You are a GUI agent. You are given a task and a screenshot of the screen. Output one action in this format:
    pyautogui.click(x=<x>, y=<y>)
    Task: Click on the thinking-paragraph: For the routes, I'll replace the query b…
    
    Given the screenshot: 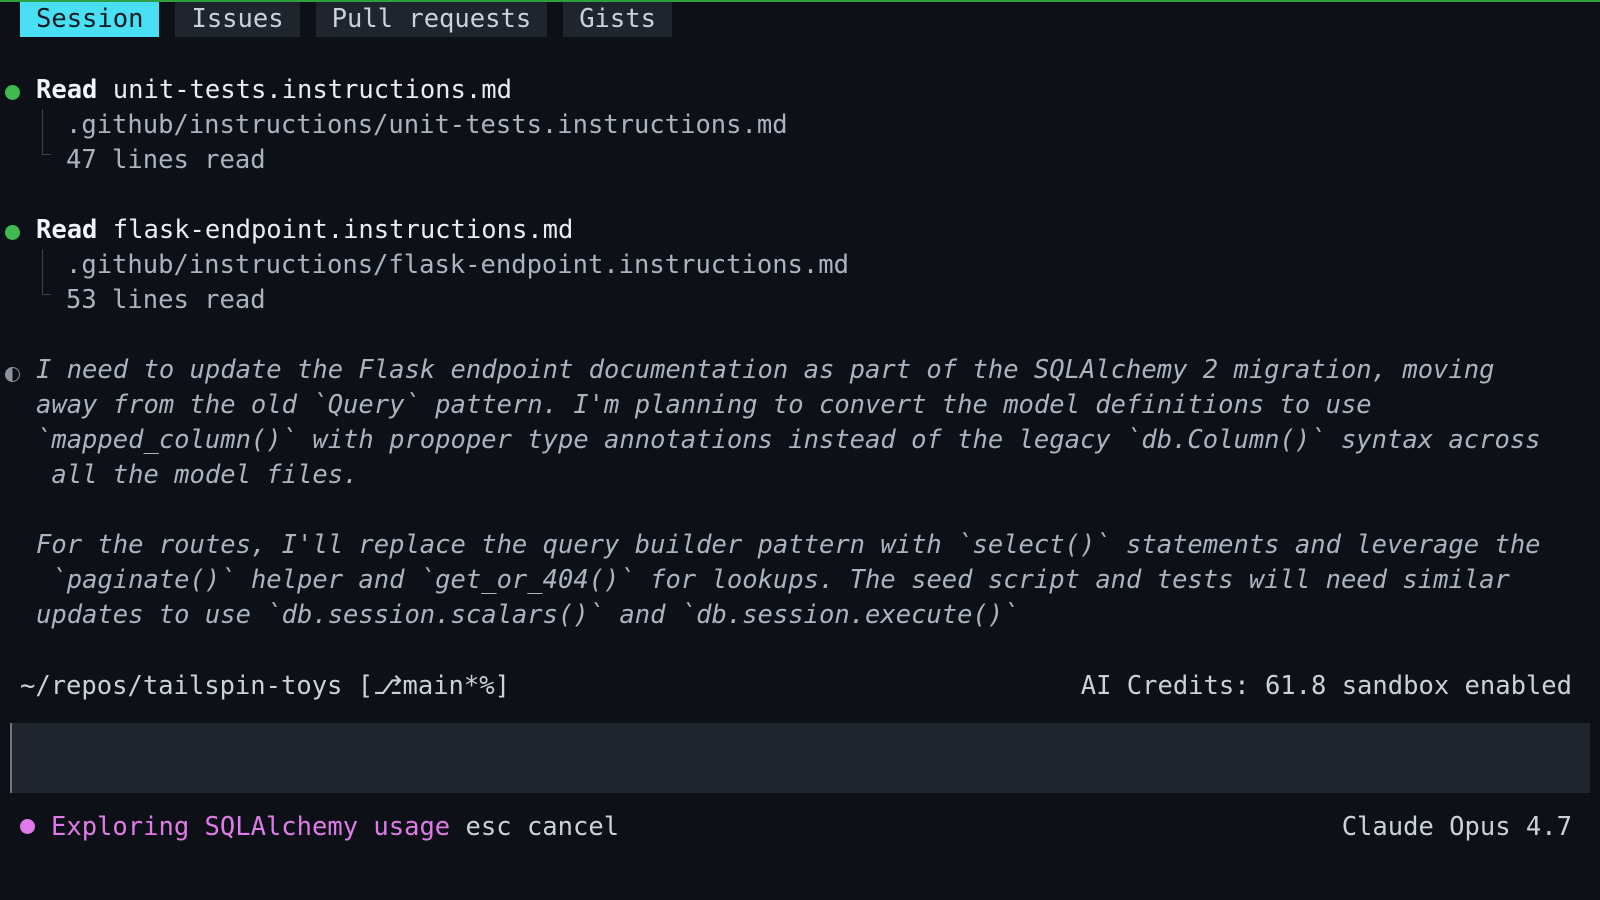 What is the action you would take?
    pyautogui.click(x=788, y=580)
    